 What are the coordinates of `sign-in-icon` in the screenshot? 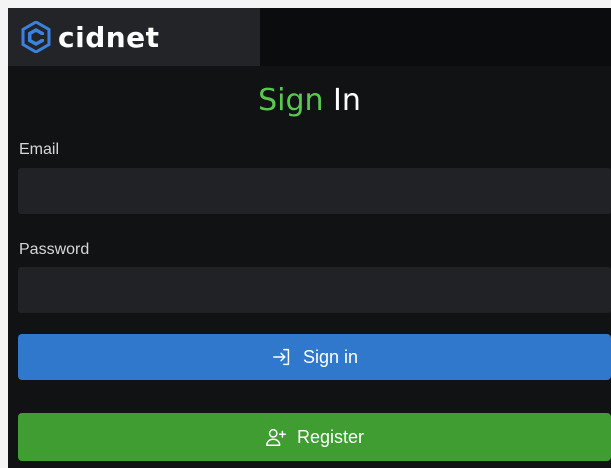 It's located at (281, 357).